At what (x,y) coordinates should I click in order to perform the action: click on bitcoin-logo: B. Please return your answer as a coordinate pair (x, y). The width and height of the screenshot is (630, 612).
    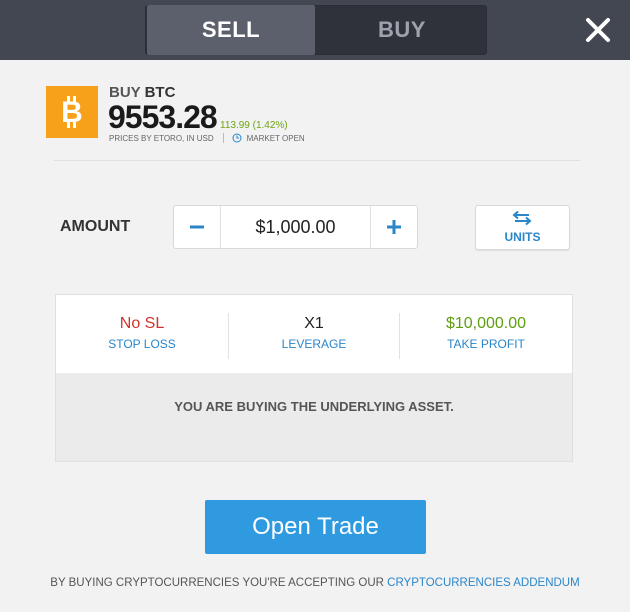
    Looking at the image, I should click on (72, 112).